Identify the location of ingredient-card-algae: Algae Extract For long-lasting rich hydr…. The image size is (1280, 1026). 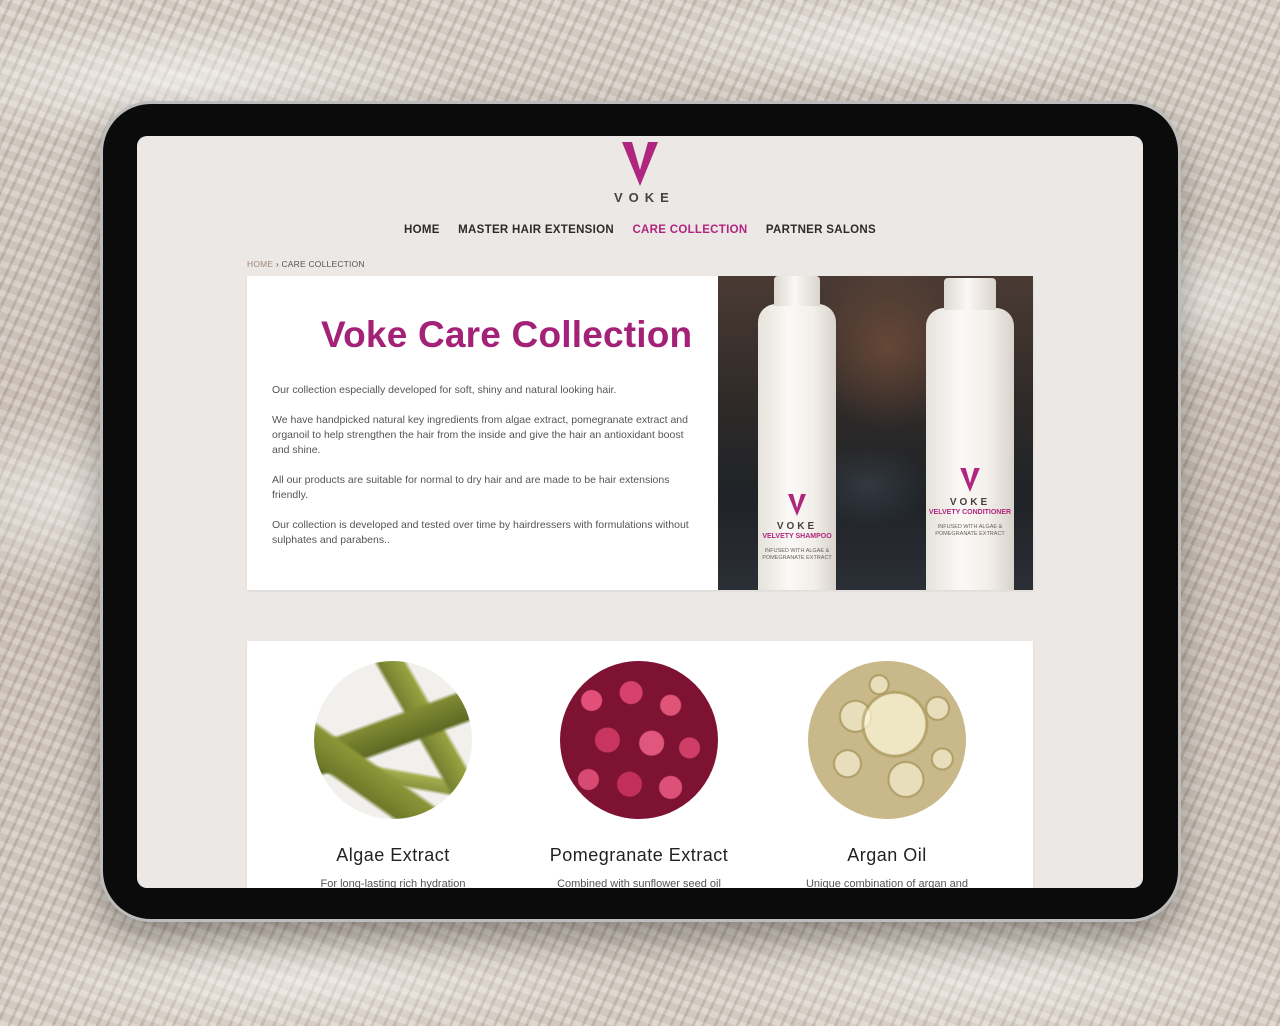
(393, 774).